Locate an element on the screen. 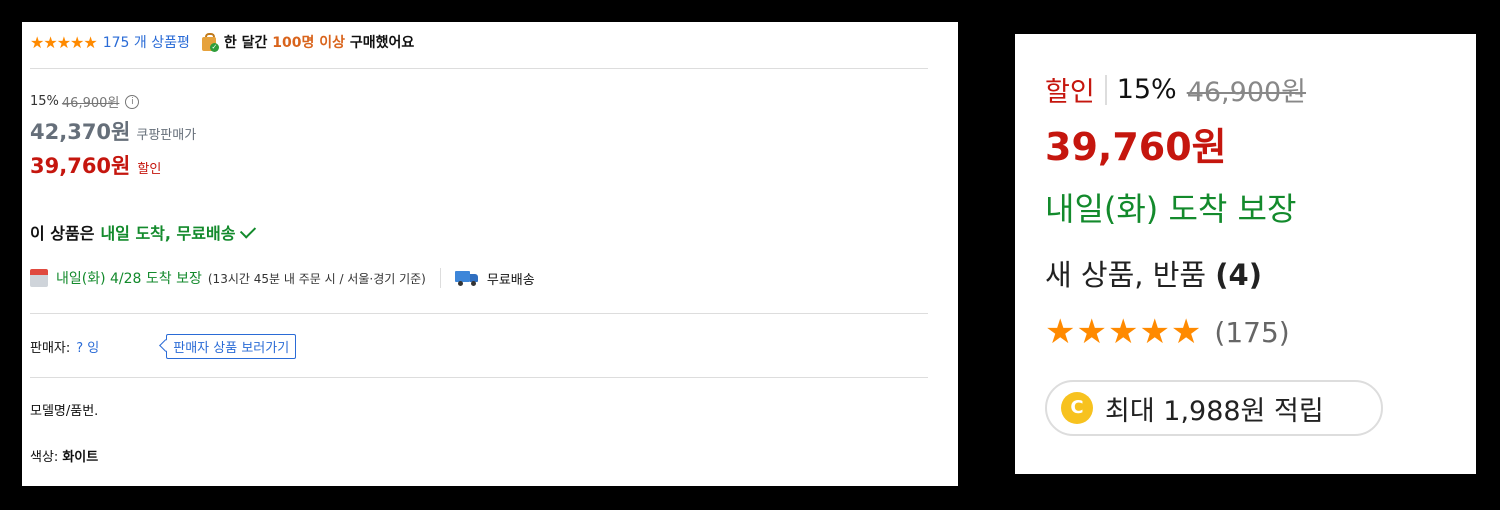 Image resolution: width=1500 pixels, height=510 pixels. return-info: 새 상품, 반품 (4) is located at coordinates (1153, 273).